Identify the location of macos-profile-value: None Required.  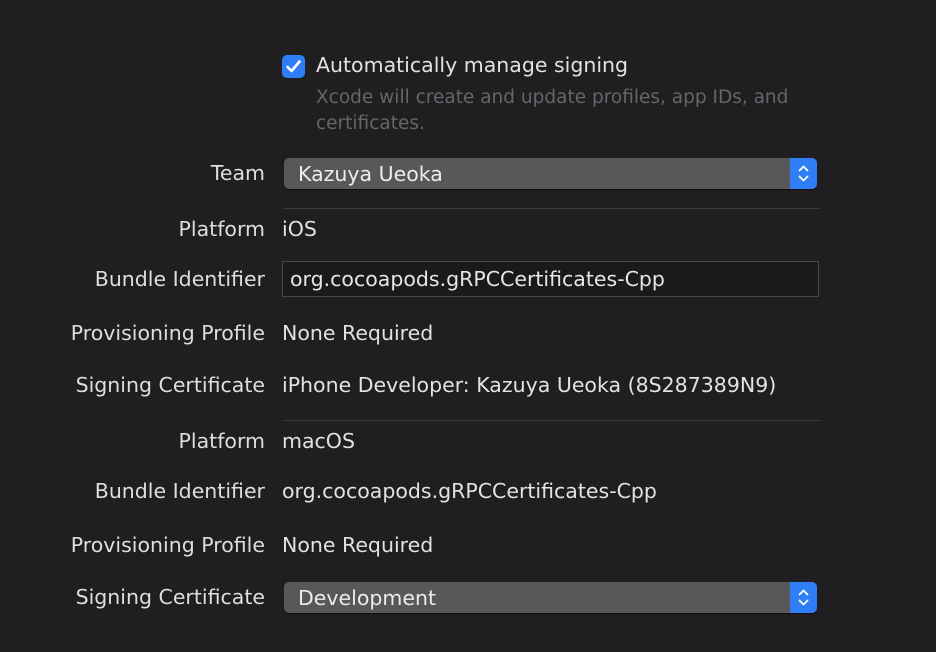
(358, 545).